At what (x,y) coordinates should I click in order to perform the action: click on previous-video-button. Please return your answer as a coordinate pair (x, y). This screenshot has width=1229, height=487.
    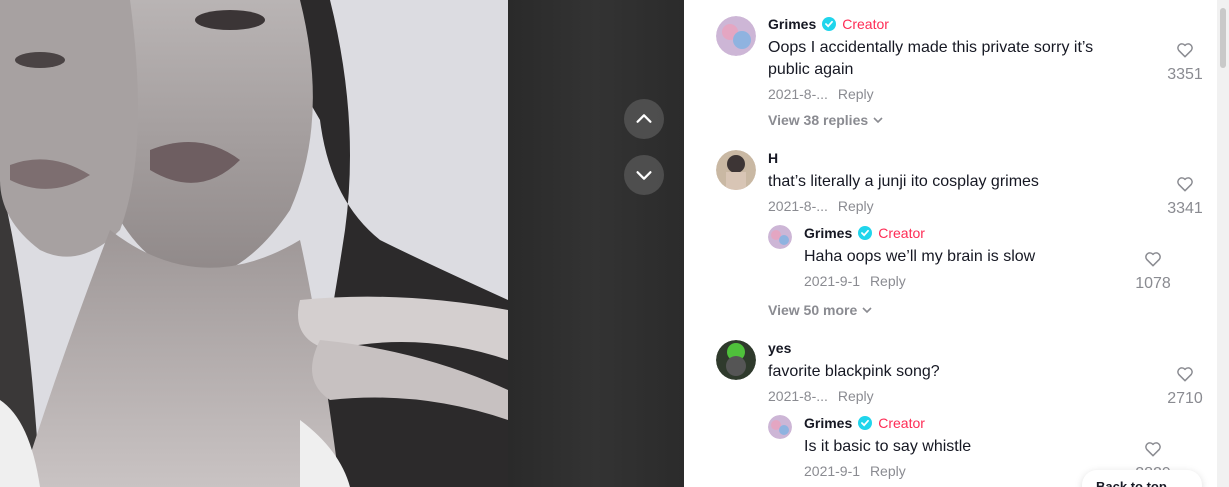
    Looking at the image, I should click on (644, 119).